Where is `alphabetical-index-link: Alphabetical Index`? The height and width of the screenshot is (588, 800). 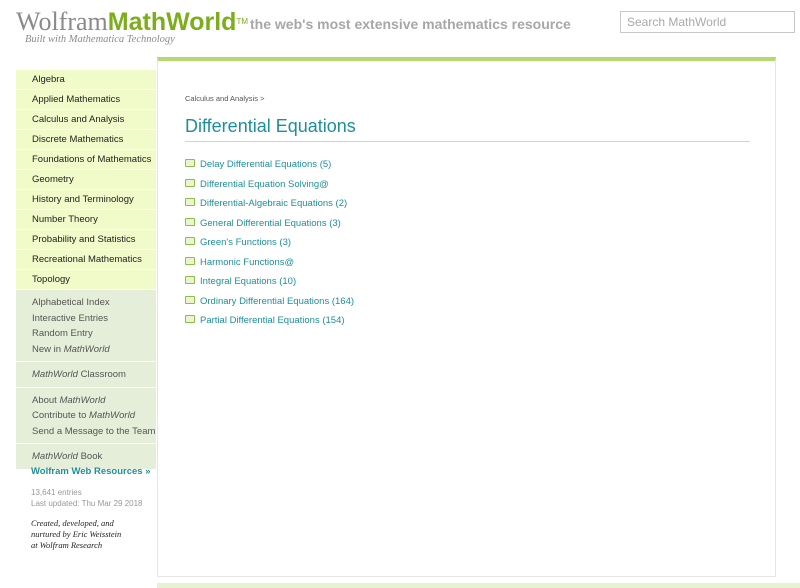
alphabetical-index-link: Alphabetical Index is located at coordinates (94, 303).